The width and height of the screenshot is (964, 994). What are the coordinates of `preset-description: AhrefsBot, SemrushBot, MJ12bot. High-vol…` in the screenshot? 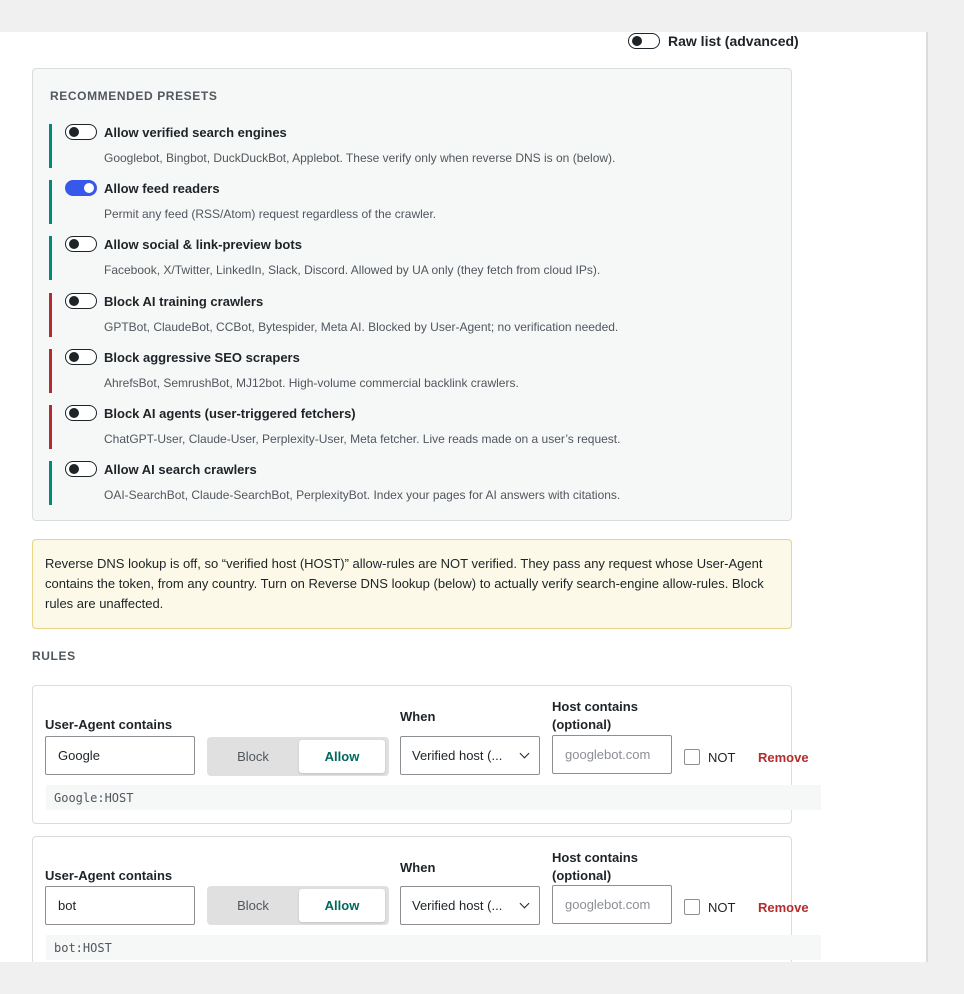 It's located at (311, 383).